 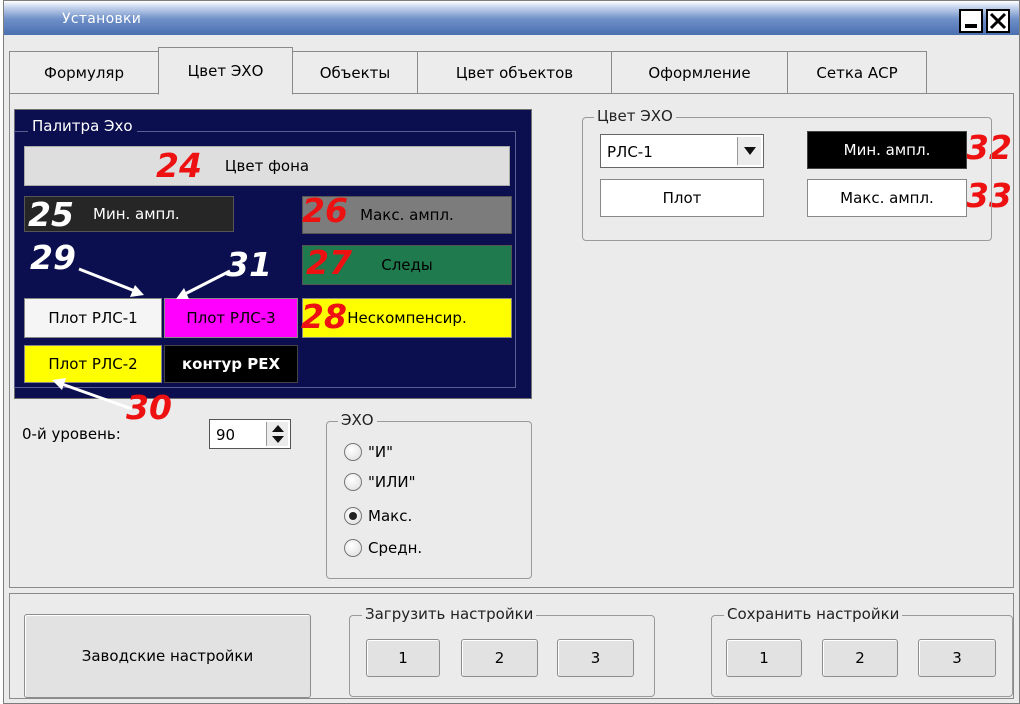 I want to click on save-settings-2-button: 2, so click(x=860, y=658).